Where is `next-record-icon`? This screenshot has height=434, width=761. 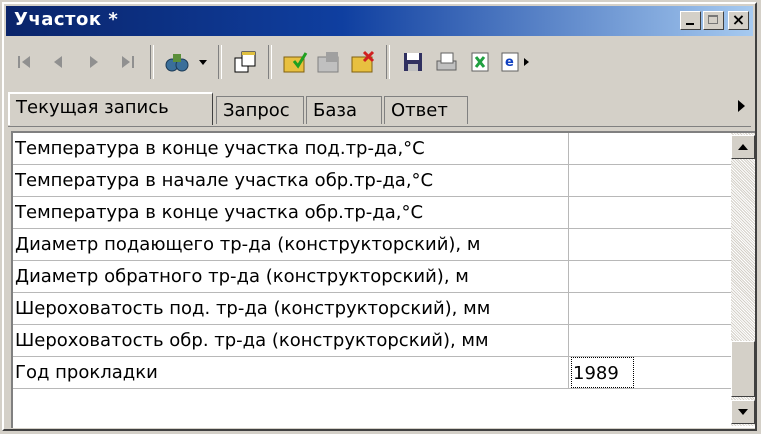
next-record-icon is located at coordinates (94, 62).